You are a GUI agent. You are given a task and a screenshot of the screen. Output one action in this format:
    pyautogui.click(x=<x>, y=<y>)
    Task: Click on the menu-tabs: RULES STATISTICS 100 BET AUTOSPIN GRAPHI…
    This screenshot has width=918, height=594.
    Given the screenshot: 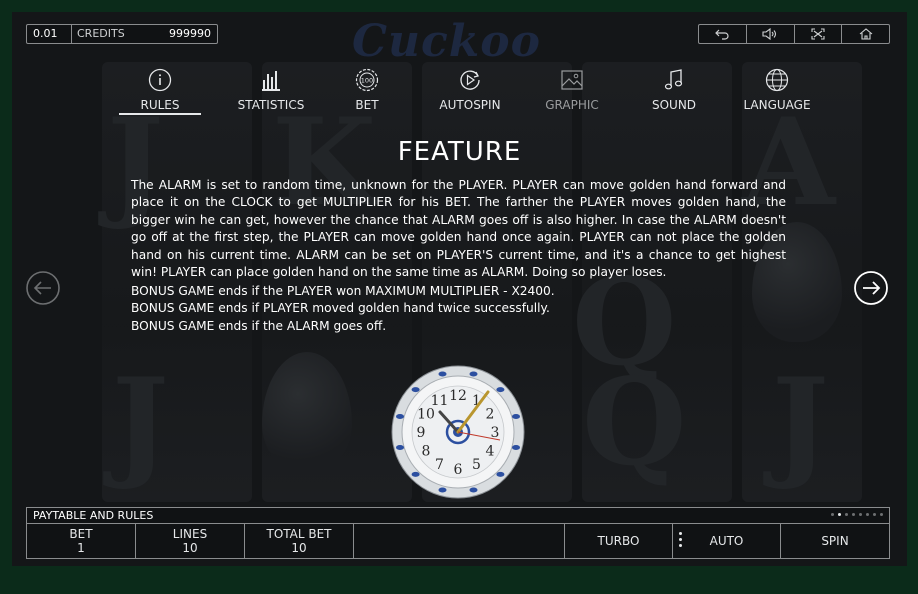 What is the action you would take?
    pyautogui.click(x=462, y=93)
    